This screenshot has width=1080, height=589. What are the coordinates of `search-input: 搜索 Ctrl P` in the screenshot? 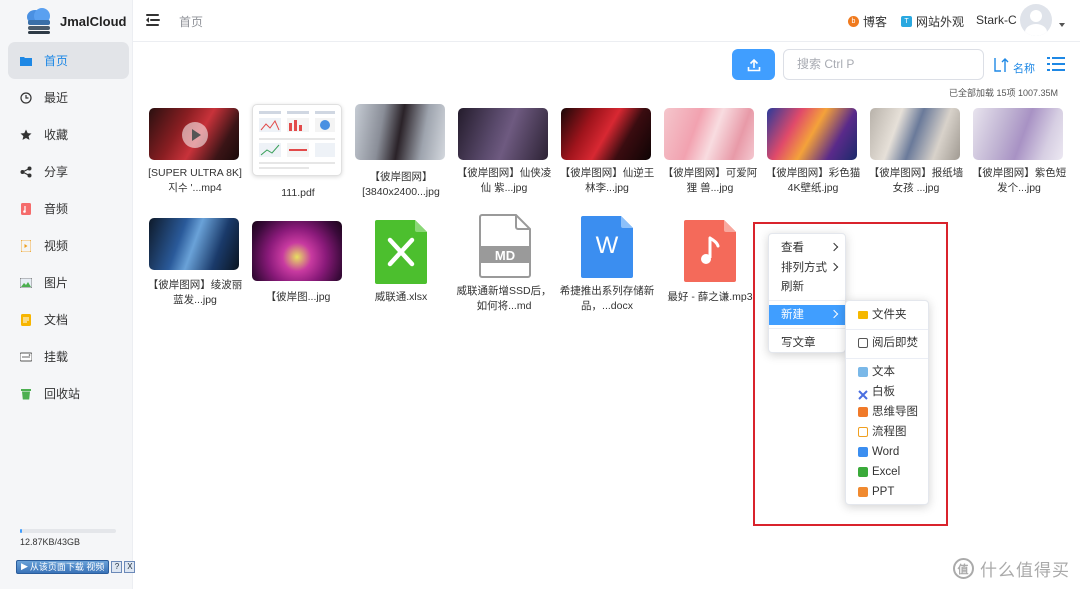 It's located at (883, 64).